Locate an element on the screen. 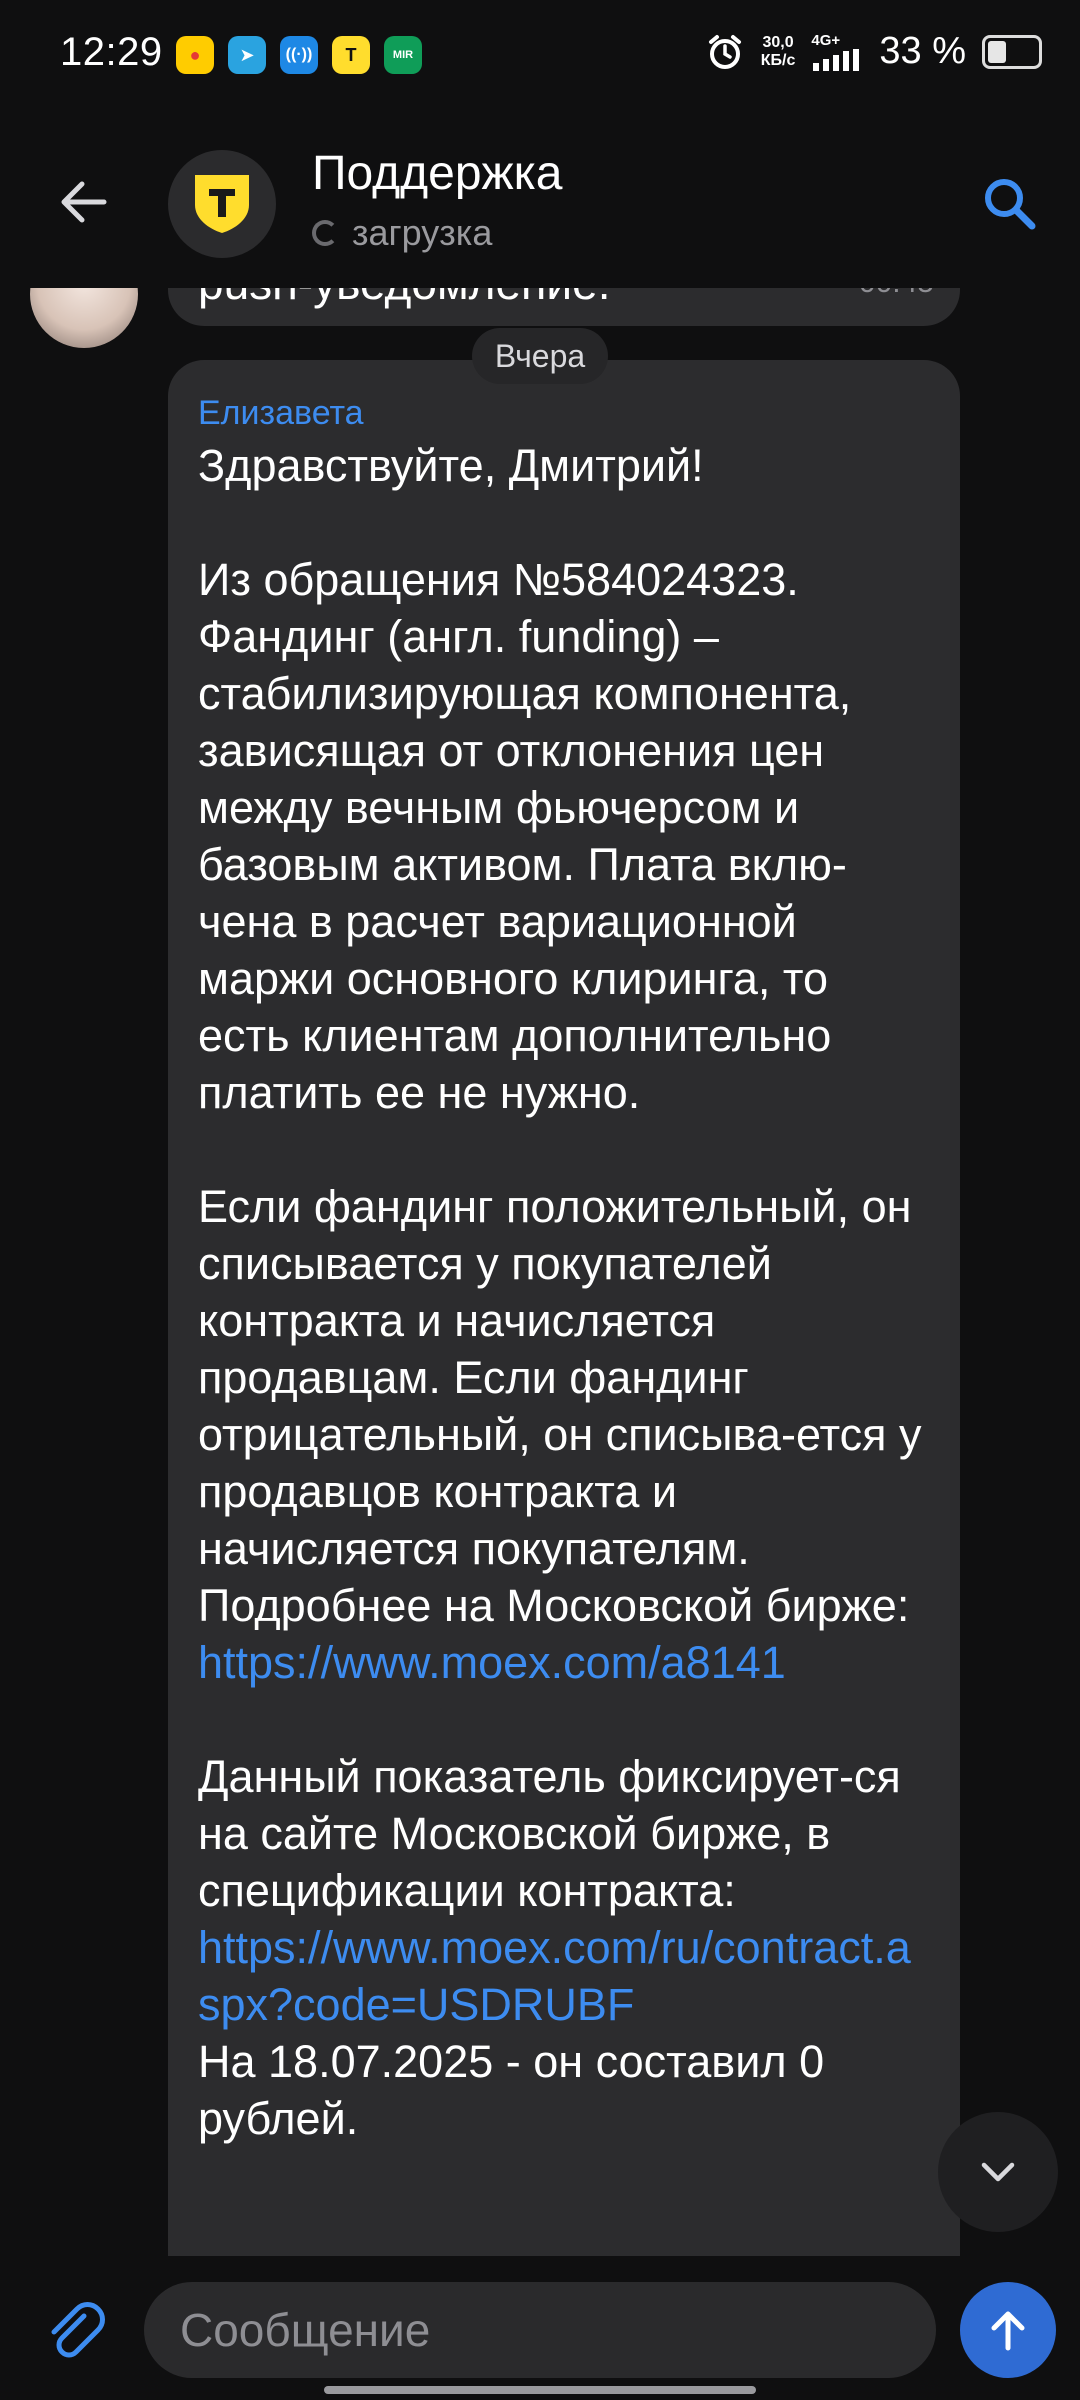 The height and width of the screenshot is (2400, 1080). attach-button is located at coordinates (74, 2330).